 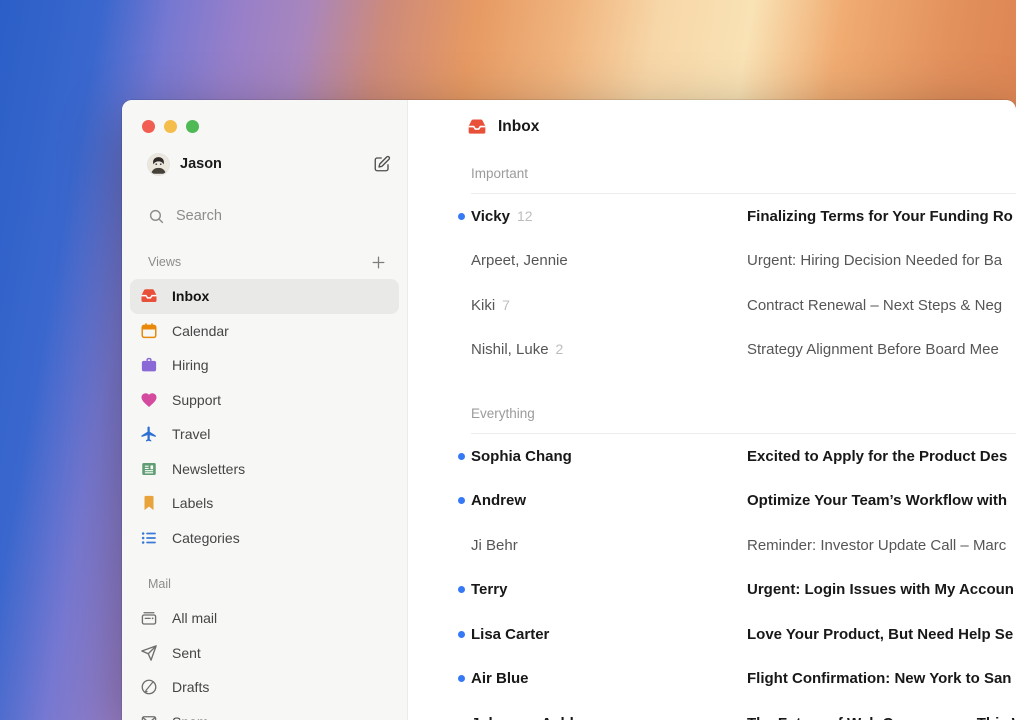 I want to click on sidebar-item-travel: Travel, so click(x=264, y=434).